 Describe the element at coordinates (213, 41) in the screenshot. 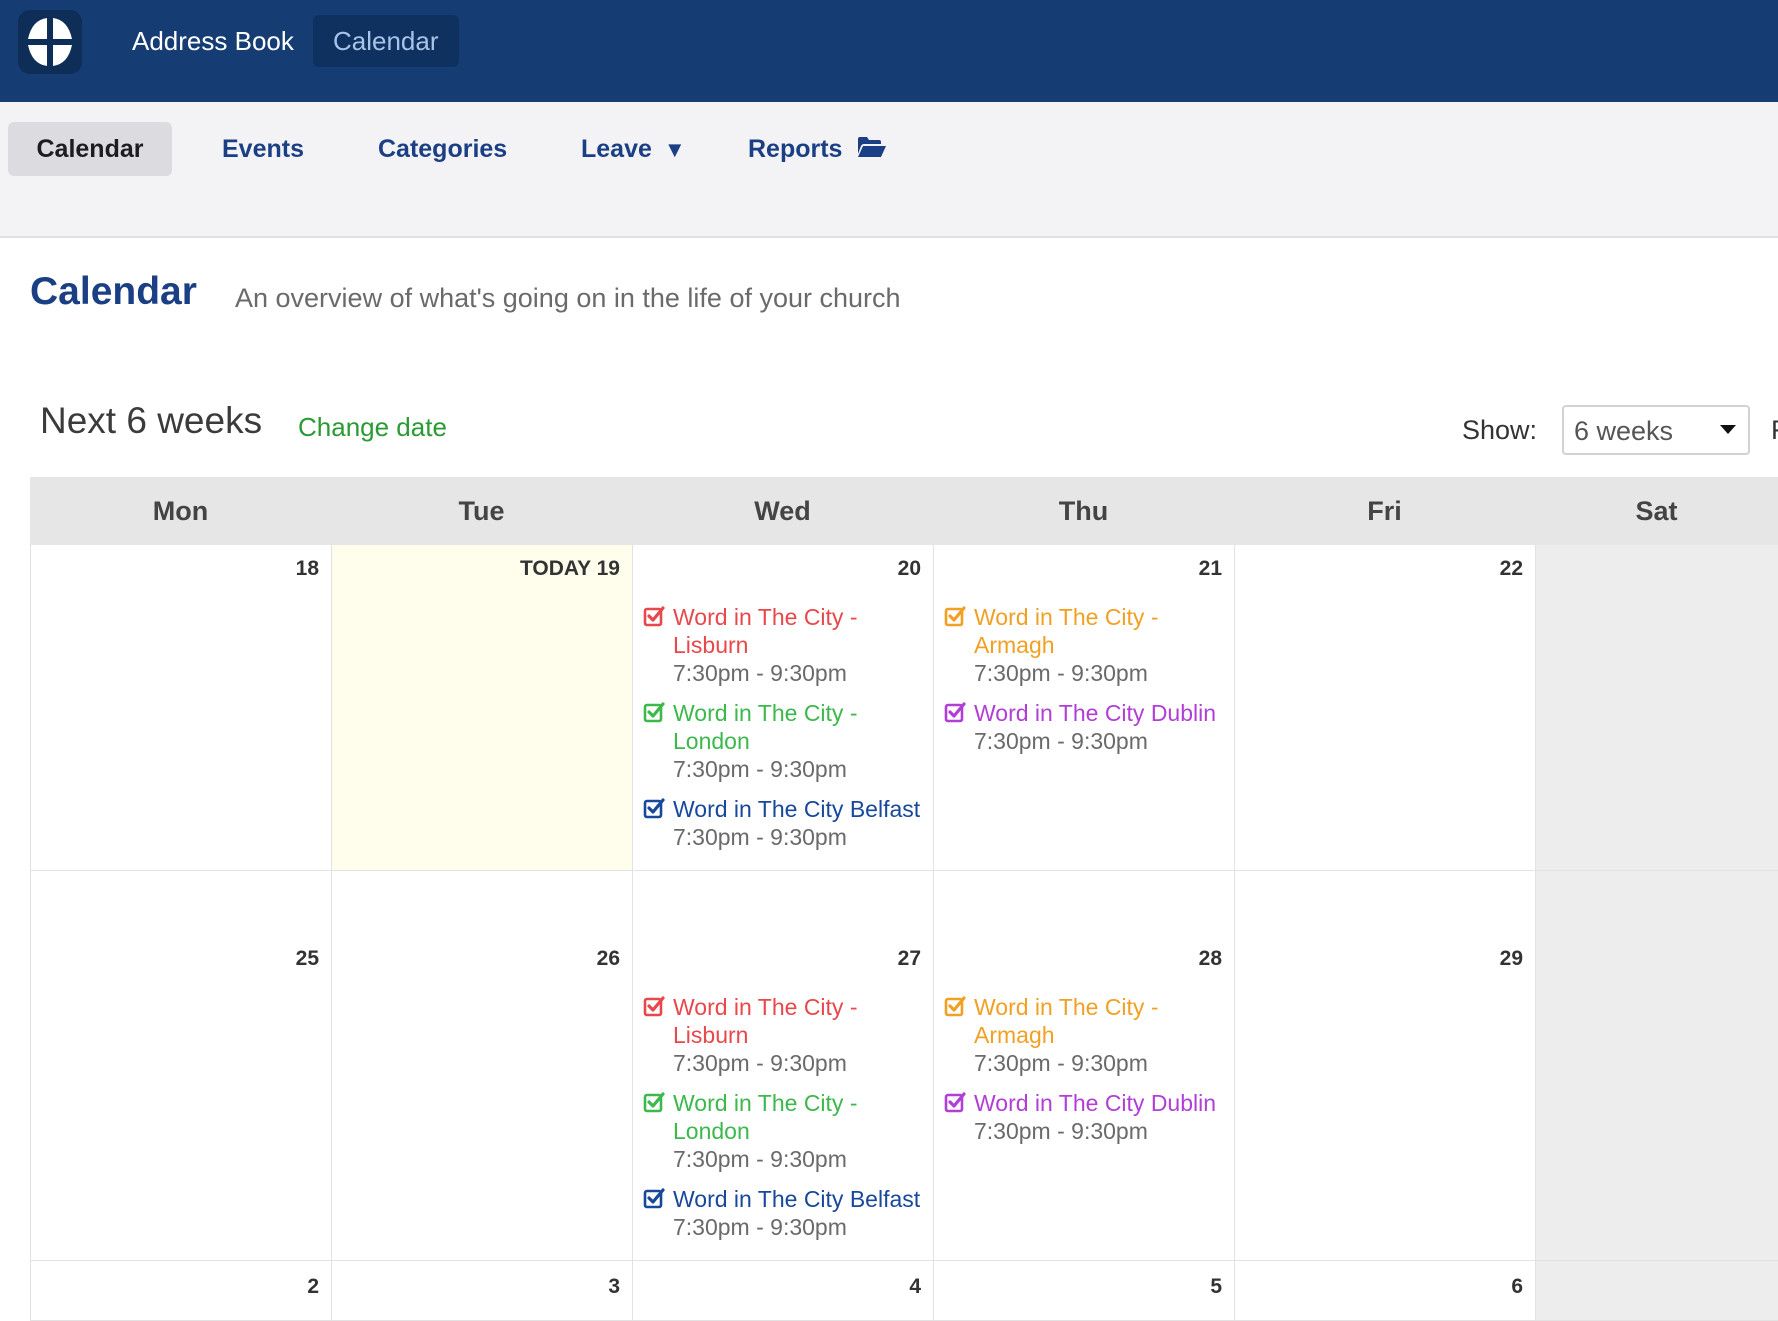

I see `topnav-address-book: Address Book` at that location.